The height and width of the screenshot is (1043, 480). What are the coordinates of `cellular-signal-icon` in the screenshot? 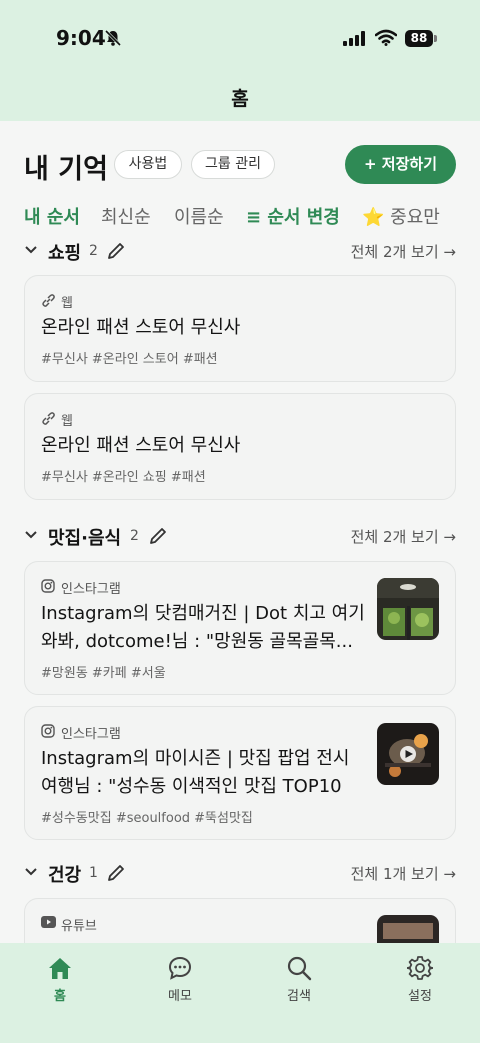 It's located at (354, 38).